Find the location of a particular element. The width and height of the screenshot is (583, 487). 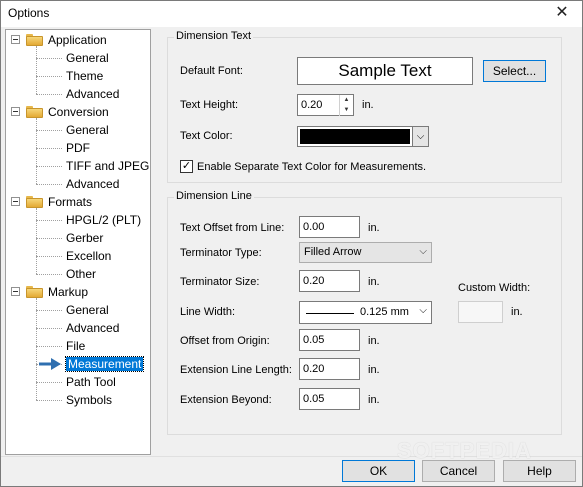

extension-length-label: Extension Line Length: is located at coordinates (236, 370).